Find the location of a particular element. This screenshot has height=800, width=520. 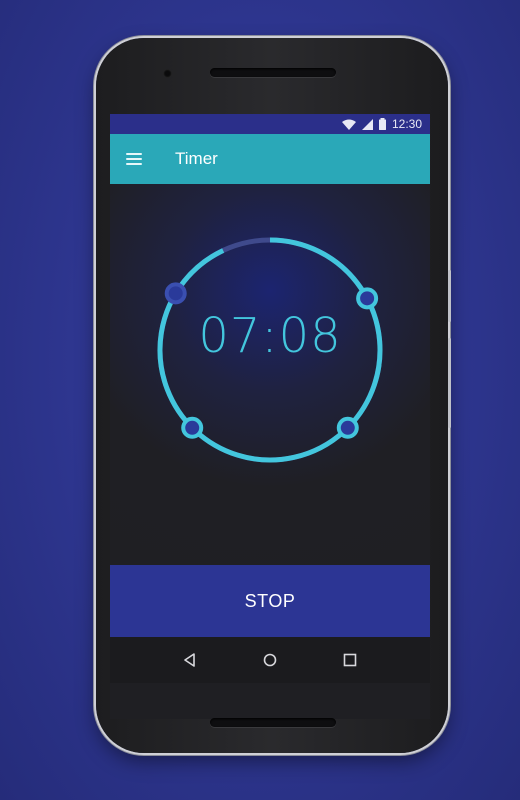

stop-button: STOP is located at coordinates (270, 601).